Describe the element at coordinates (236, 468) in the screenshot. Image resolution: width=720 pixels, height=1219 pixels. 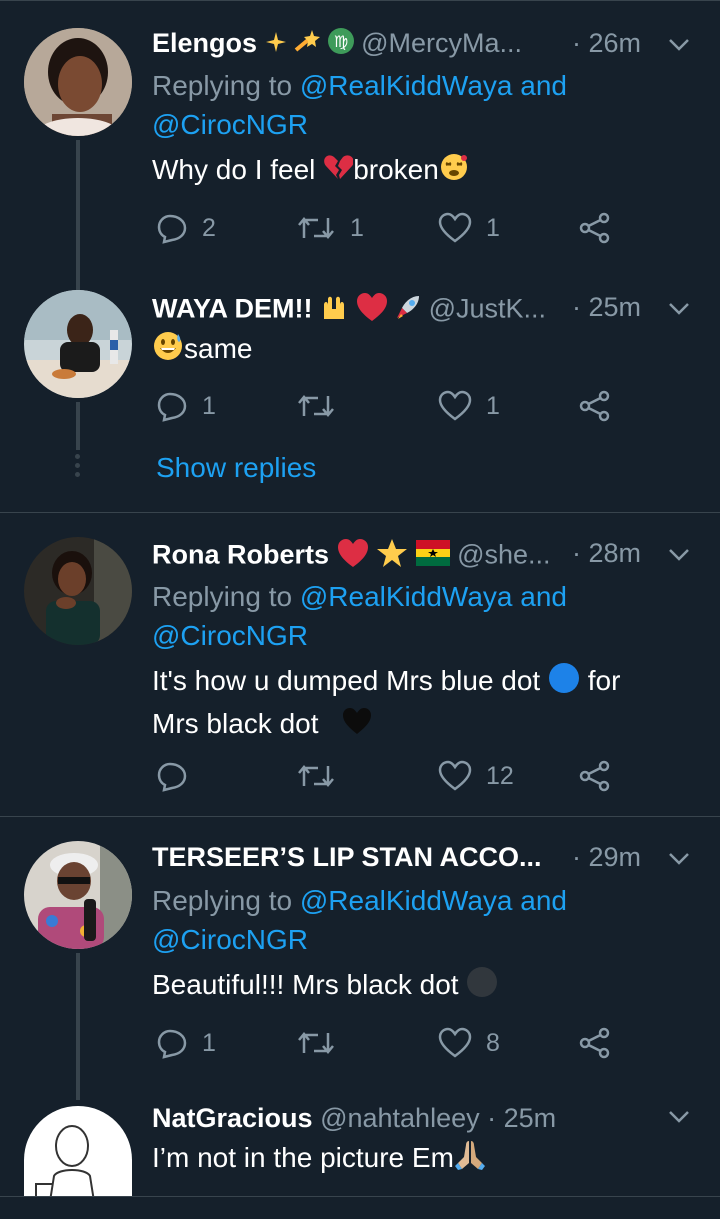
I see `show-replies-link: Show replies` at that location.